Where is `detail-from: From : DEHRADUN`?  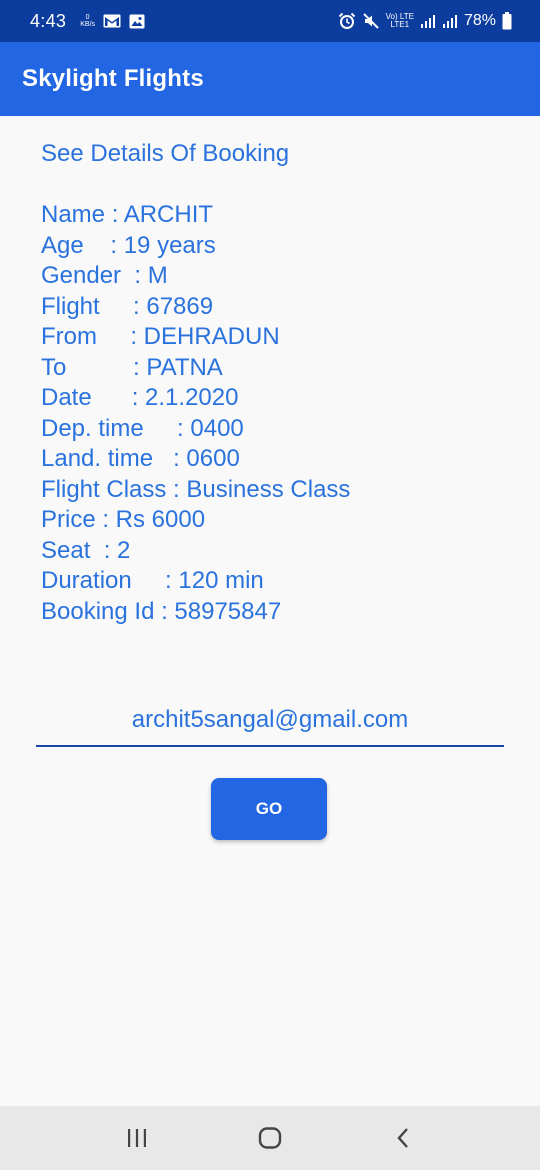 detail-from: From : DEHRADUN is located at coordinates (160, 336).